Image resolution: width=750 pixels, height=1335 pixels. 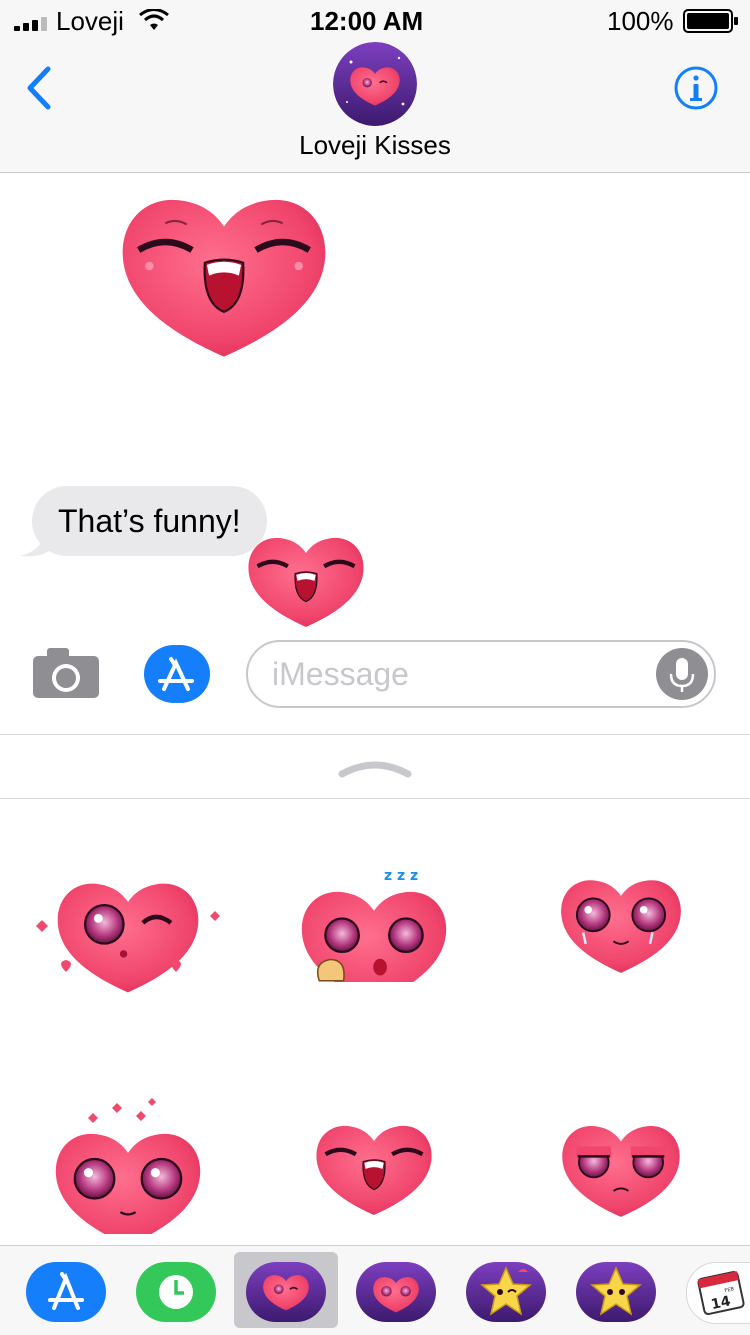 What do you see at coordinates (149, 521) in the screenshot?
I see `message-text: That’s funny!` at bounding box center [149, 521].